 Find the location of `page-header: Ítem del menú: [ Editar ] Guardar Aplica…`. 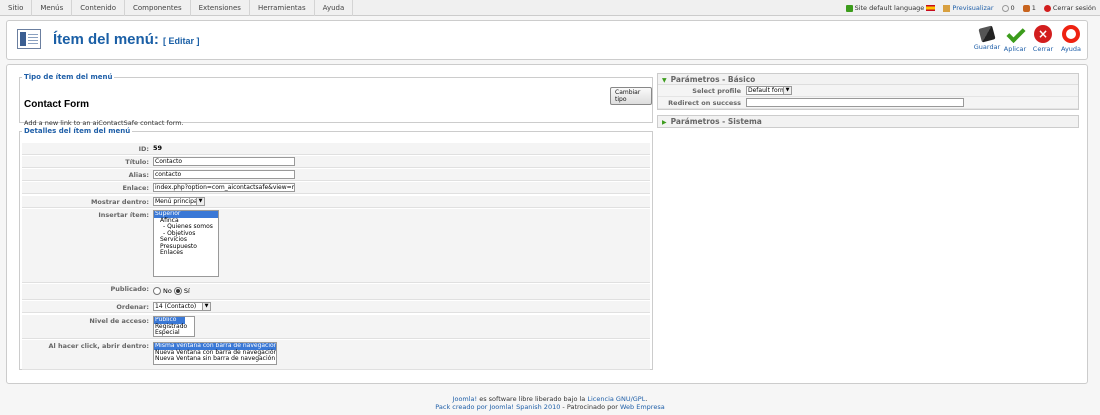

page-header: Ítem del menú: [ Editar ] Guardar Aplica… is located at coordinates (547, 40).